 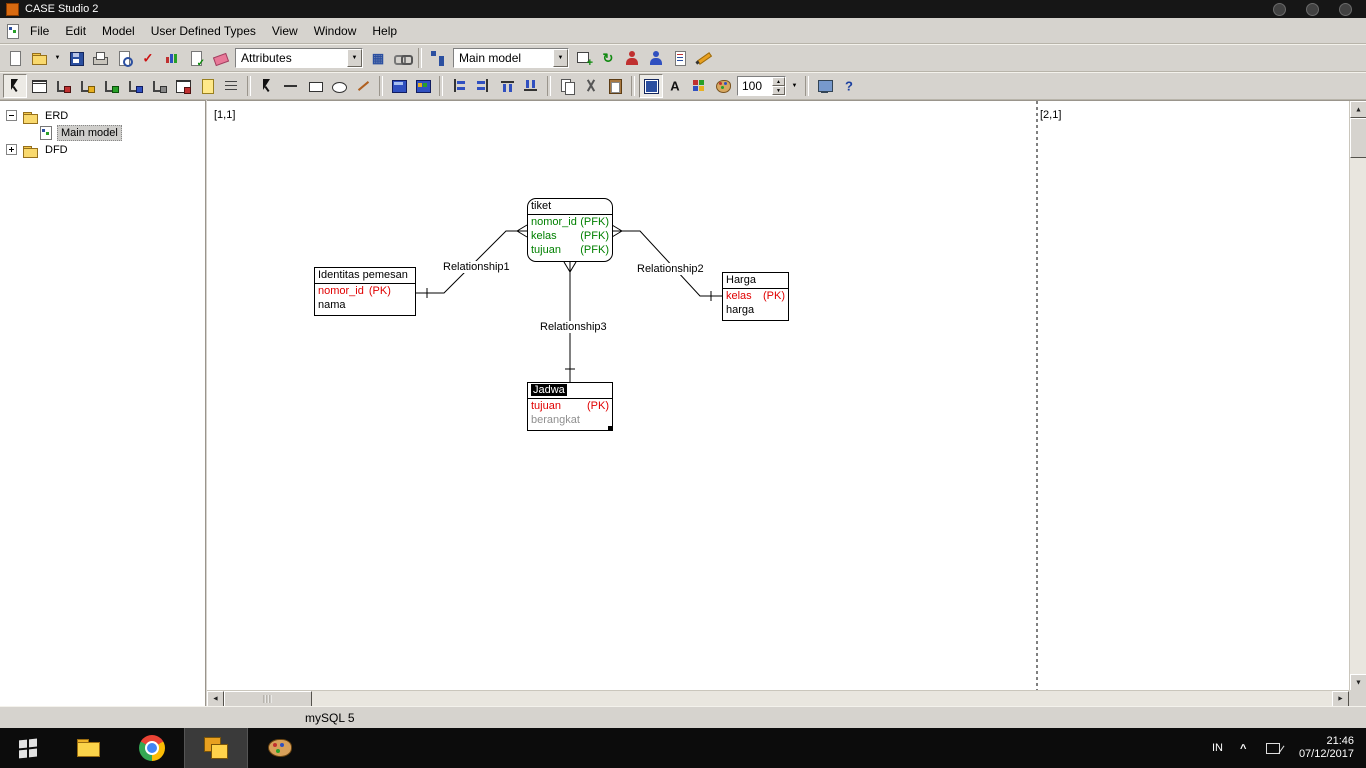 What do you see at coordinates (608, 58) in the screenshot?
I see `refresh-model-button` at bounding box center [608, 58].